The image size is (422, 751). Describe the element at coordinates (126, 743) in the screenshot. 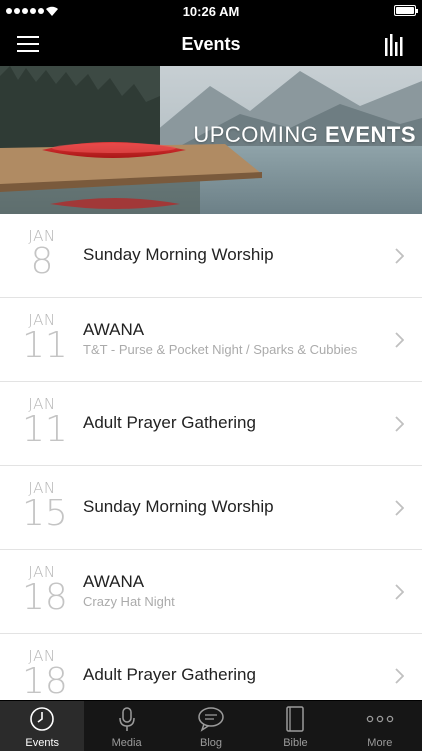

I see `tab-label: Media` at that location.